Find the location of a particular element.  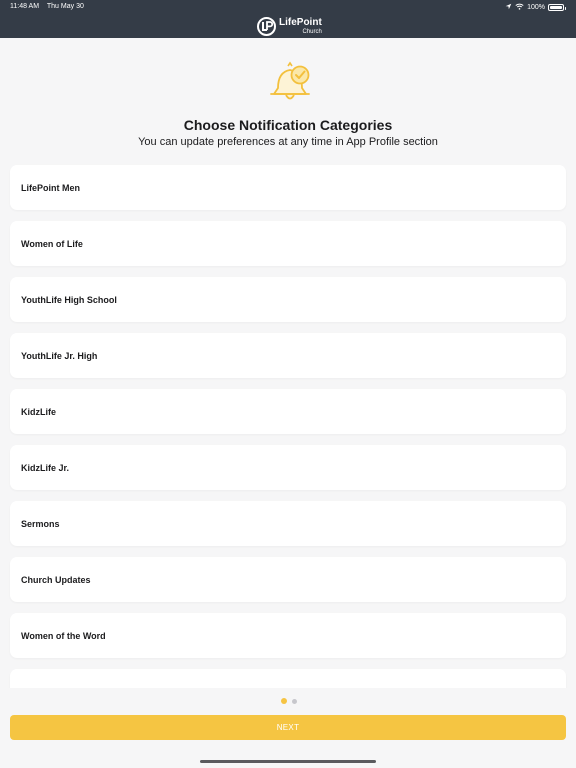

logo-title: LifePoint is located at coordinates (300, 22).